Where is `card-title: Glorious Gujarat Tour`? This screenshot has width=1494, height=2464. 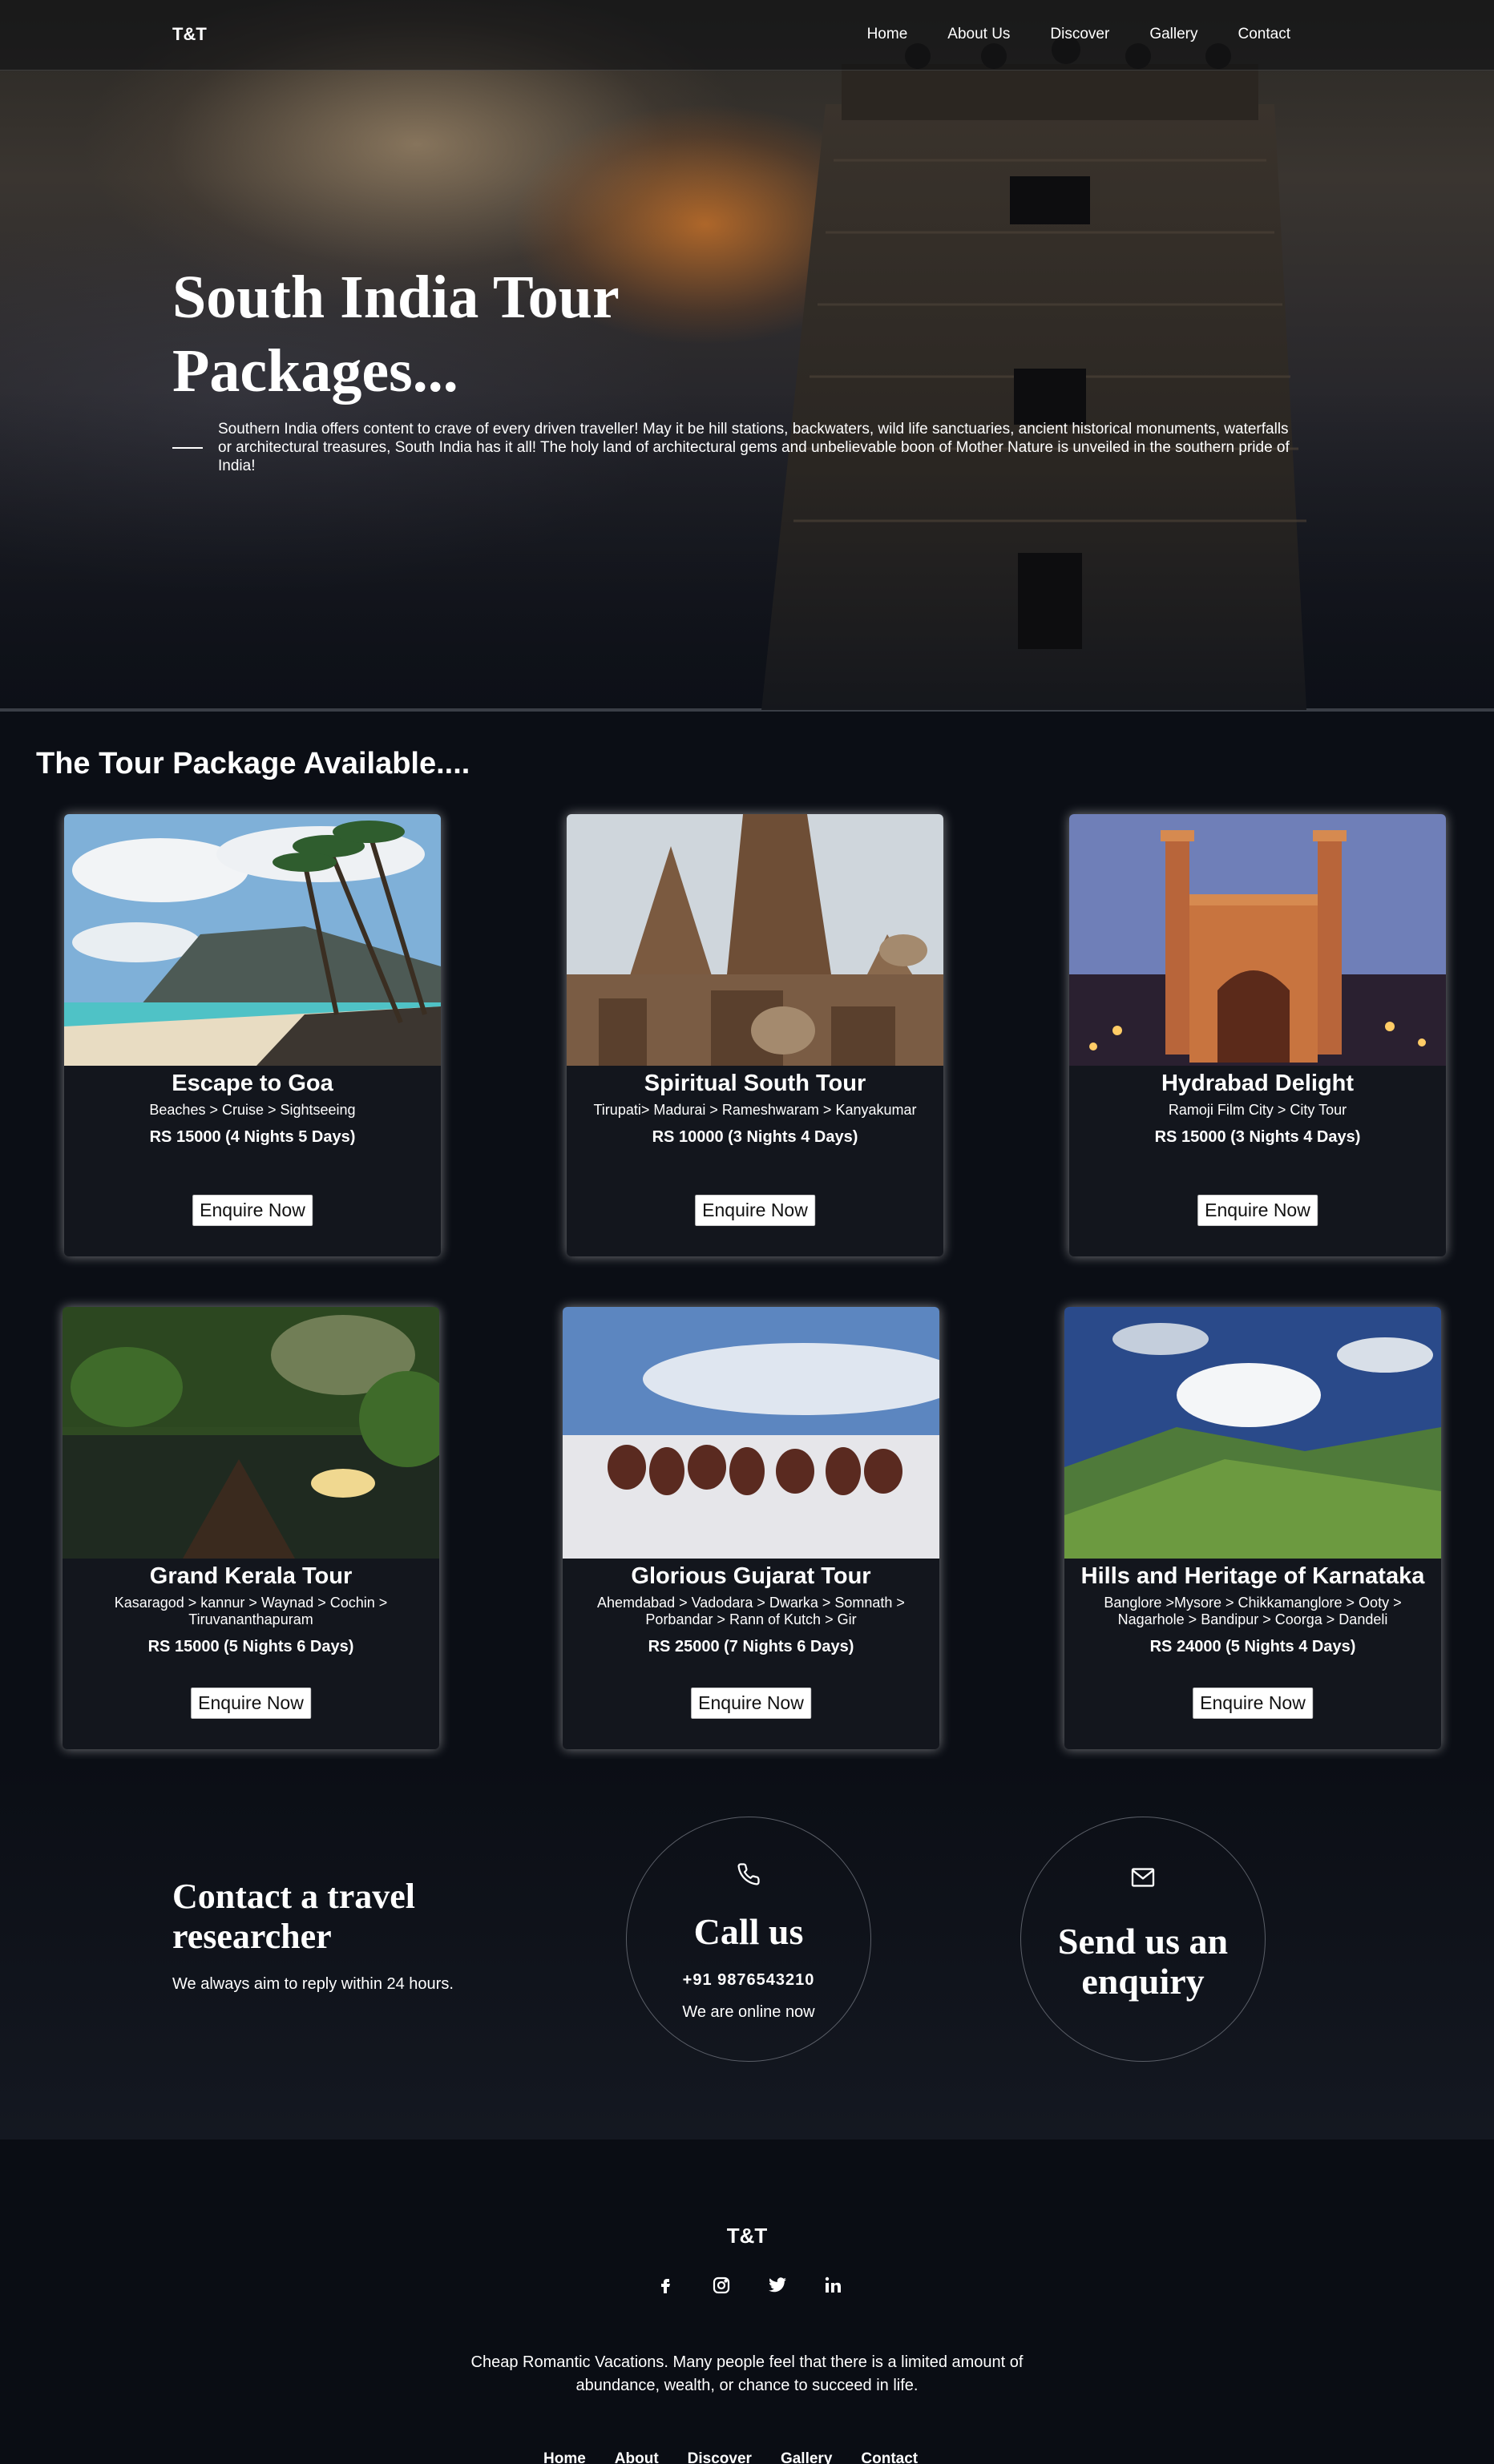 card-title: Glorious Gujarat Tour is located at coordinates (751, 1576).